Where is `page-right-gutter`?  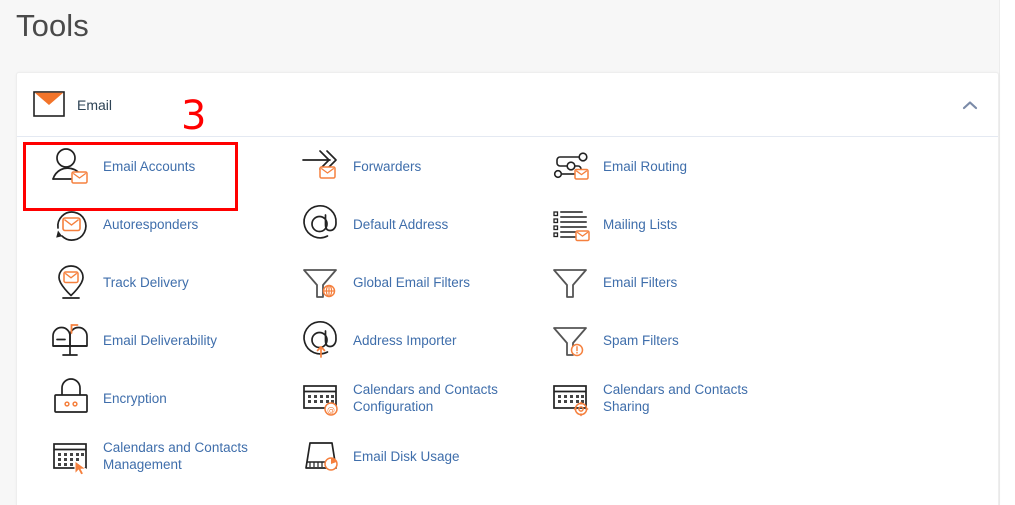 page-right-gutter is located at coordinates (1007, 252).